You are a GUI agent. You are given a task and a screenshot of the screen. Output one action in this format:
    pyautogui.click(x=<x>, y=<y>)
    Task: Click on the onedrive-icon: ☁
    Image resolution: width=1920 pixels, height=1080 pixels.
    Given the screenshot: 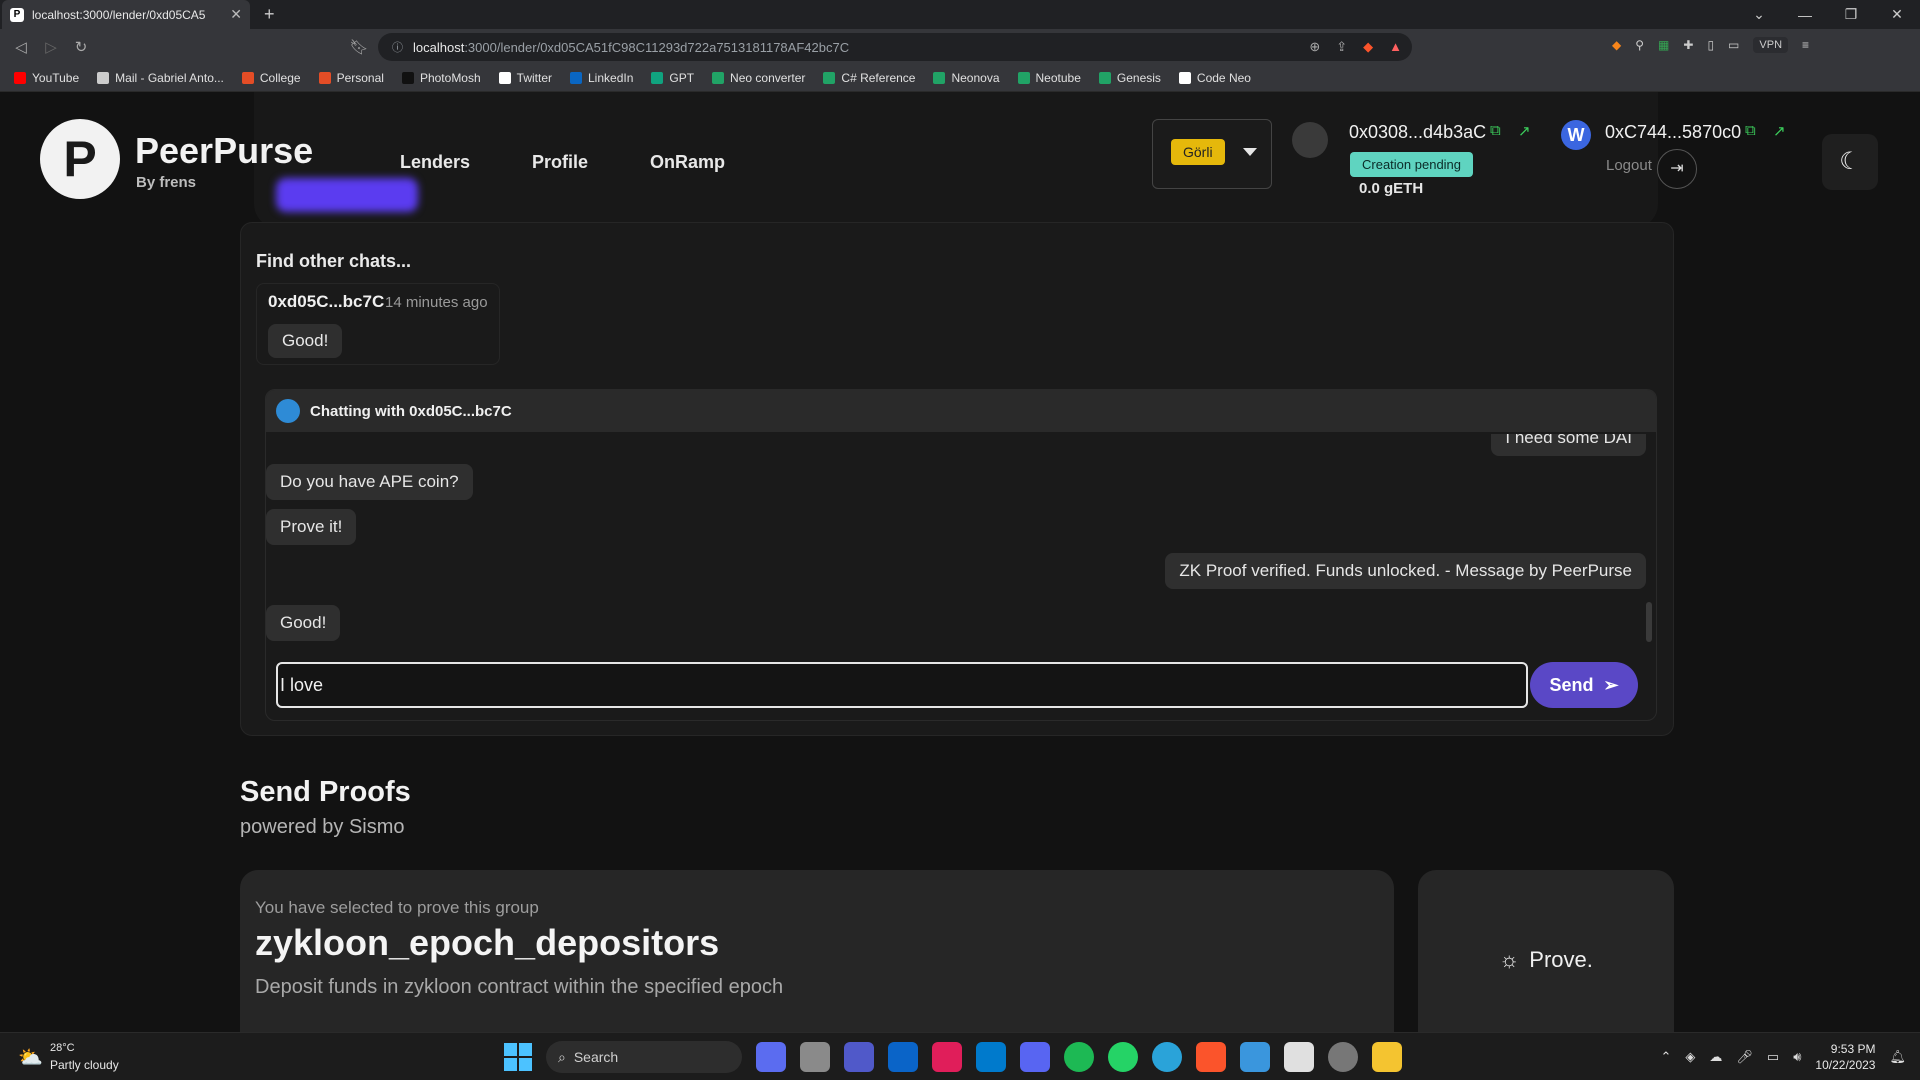 What is the action you would take?
    pyautogui.click(x=1715, y=1057)
    